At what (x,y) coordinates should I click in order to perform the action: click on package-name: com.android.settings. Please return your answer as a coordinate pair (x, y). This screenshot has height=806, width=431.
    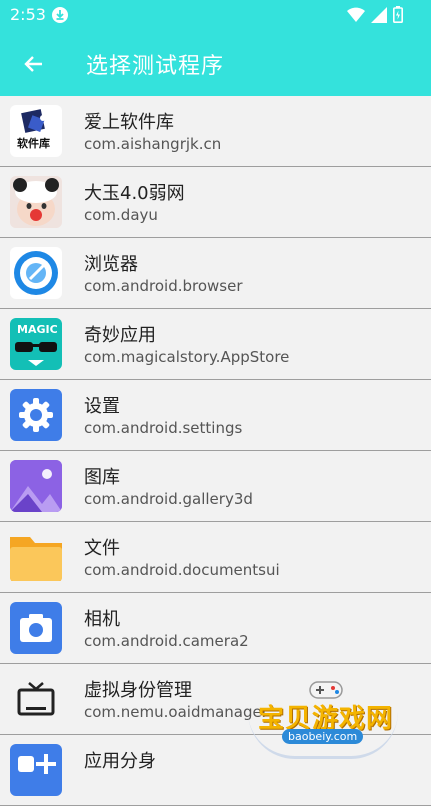
    Looking at the image, I should click on (163, 428).